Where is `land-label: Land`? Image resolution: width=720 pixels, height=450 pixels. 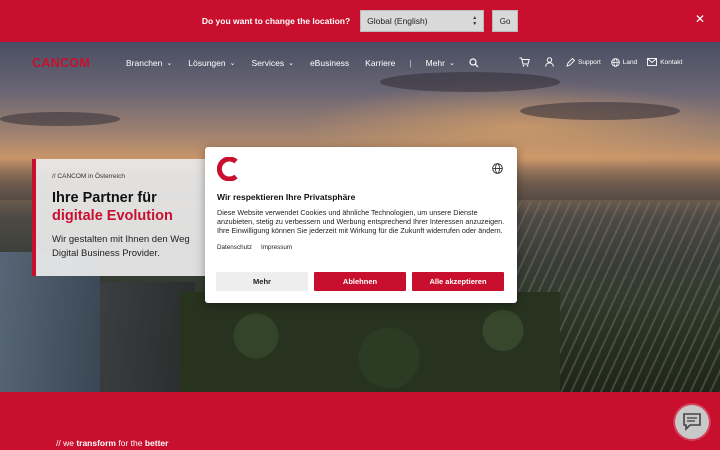
land-label: Land is located at coordinates (630, 62).